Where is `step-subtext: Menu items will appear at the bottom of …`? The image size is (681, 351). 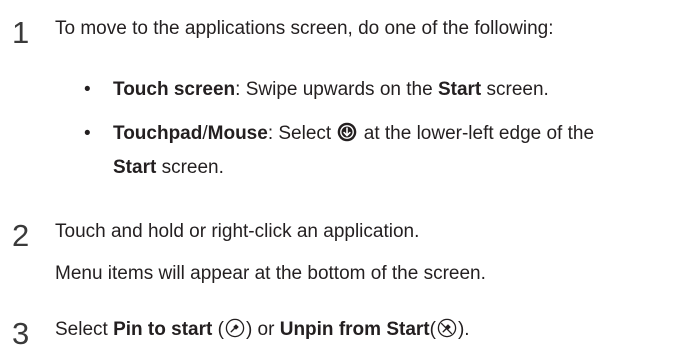 step-subtext: Menu items will appear at the bottom of … is located at coordinates (270, 273).